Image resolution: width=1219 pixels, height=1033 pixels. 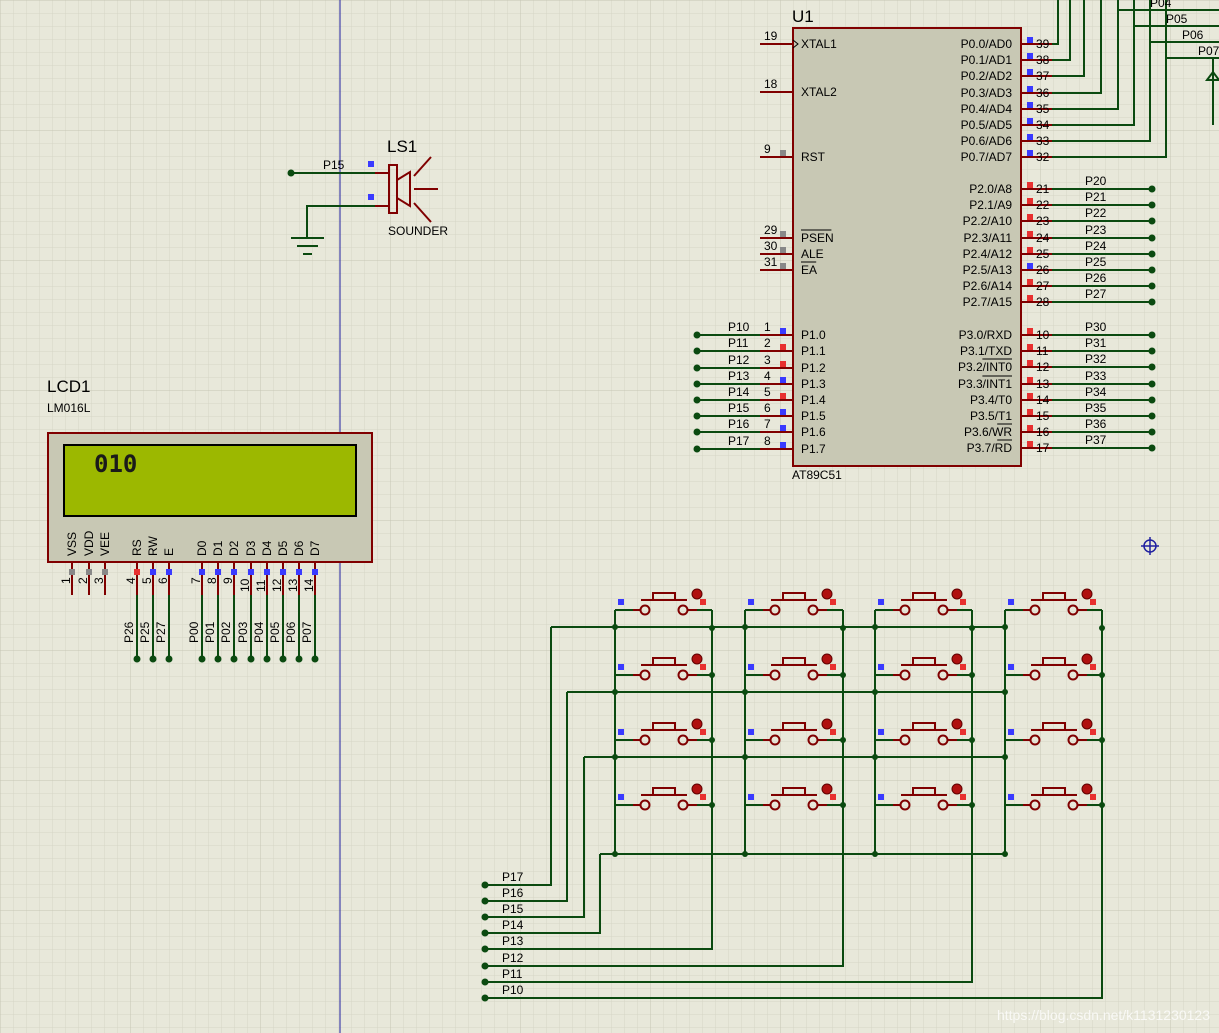 What do you see at coordinates (988, 221) in the screenshot?
I see `u1-pin-label: P2.2/A10` at bounding box center [988, 221].